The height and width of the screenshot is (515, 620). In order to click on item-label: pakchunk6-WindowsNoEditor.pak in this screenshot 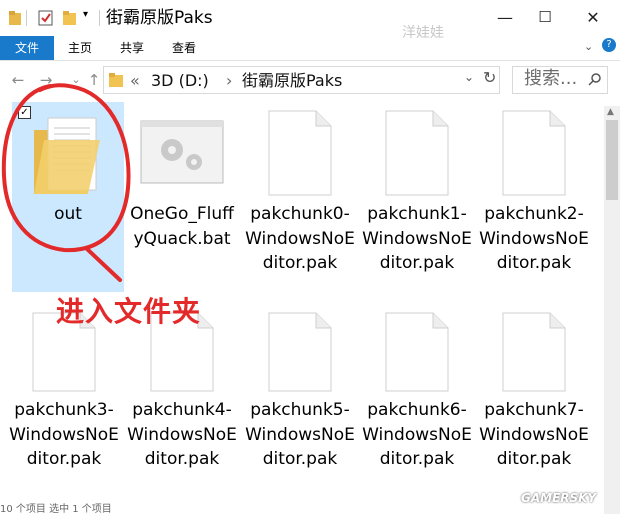, I will do `click(417, 434)`.